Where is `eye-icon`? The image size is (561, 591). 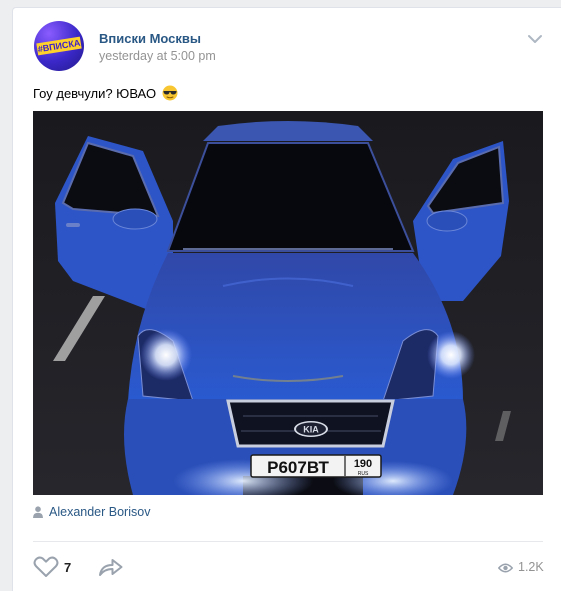 eye-icon is located at coordinates (505, 568).